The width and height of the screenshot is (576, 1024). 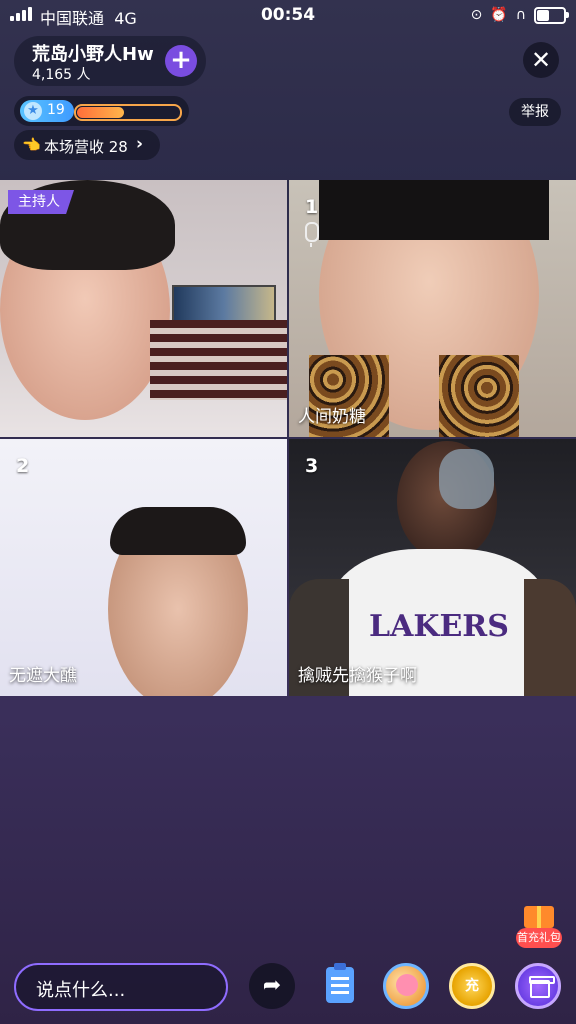 What do you see at coordinates (61, 75) in the screenshot?
I see `viewer-count: 4,165 人` at bounding box center [61, 75].